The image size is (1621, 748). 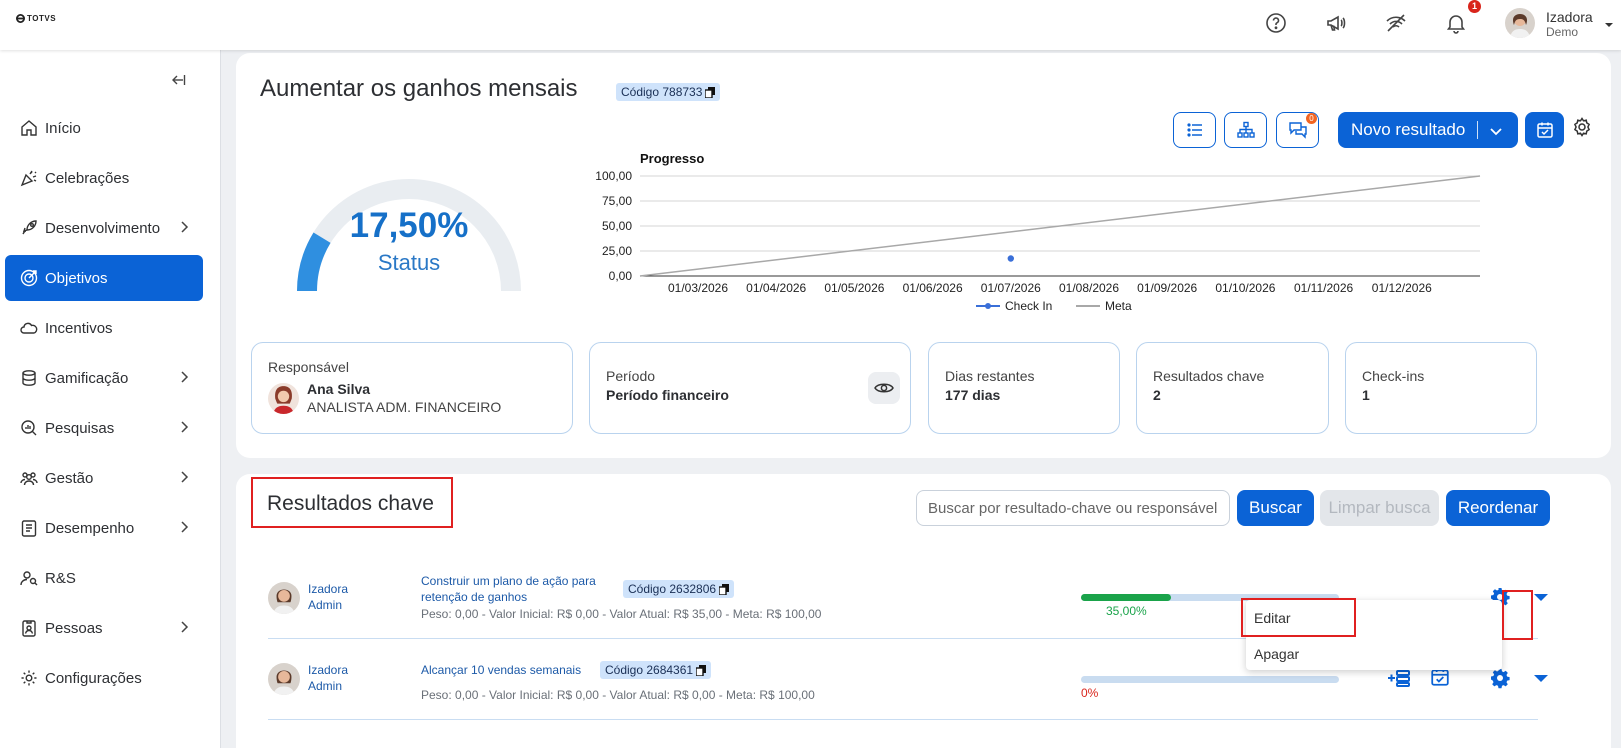 What do you see at coordinates (104, 678) in the screenshot?
I see `sidebar-item-configuracoes: Configurações` at bounding box center [104, 678].